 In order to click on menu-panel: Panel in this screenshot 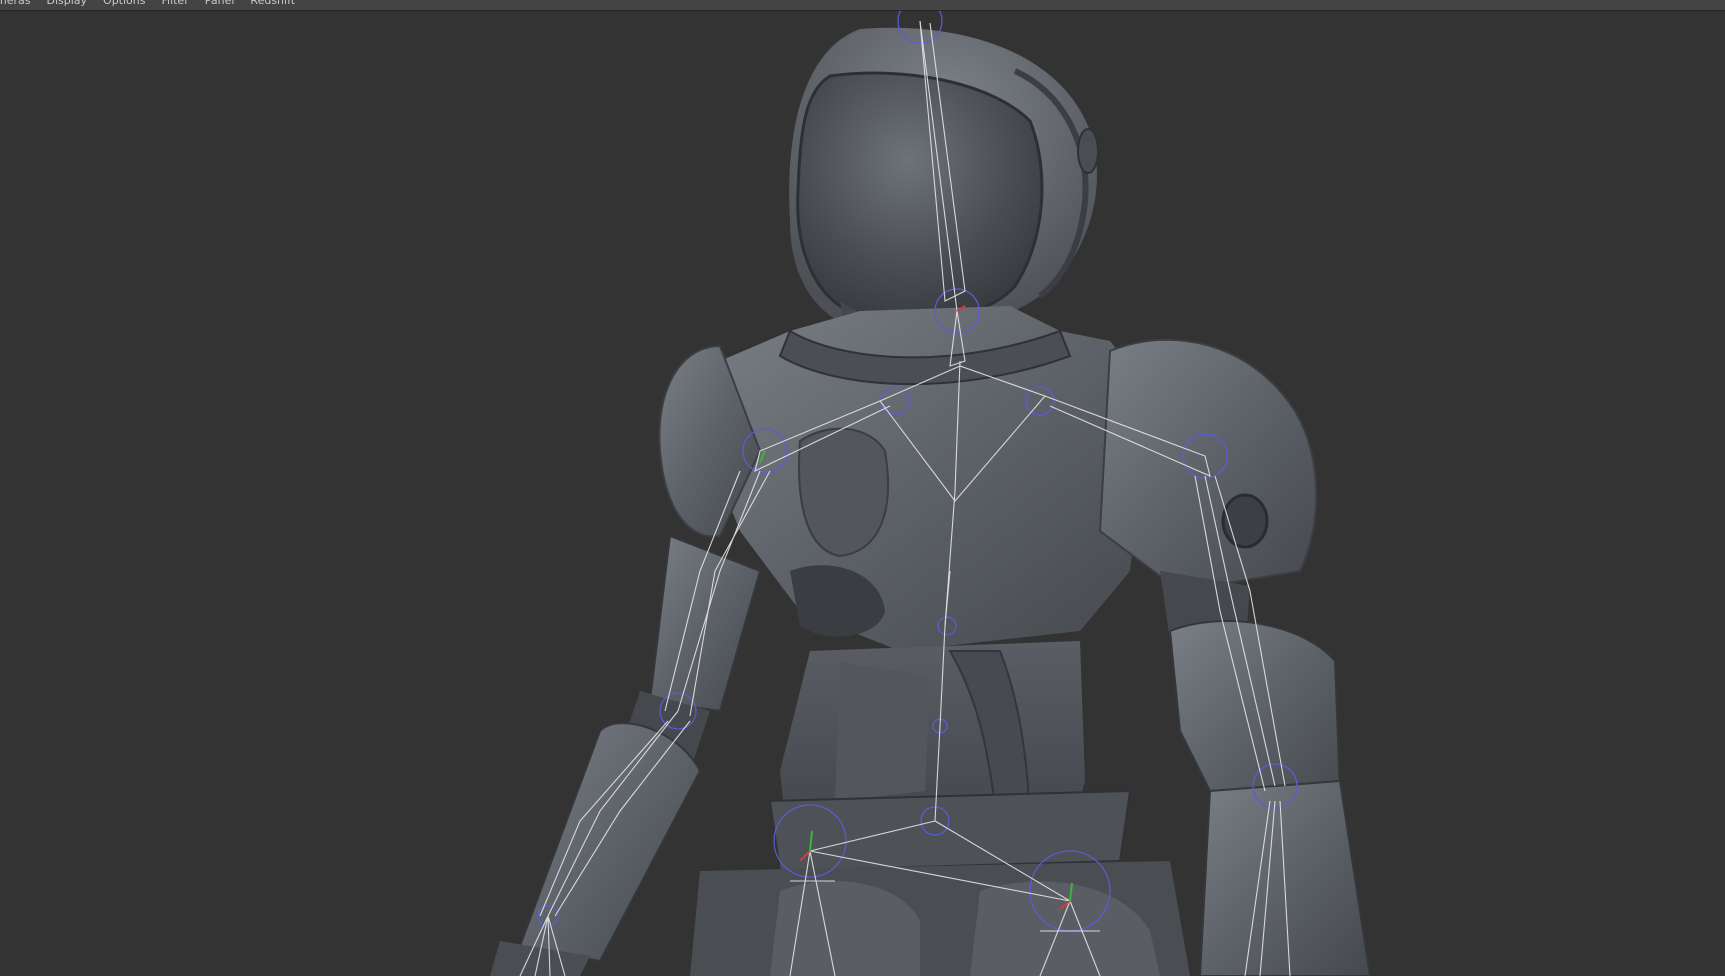, I will do `click(220, 4)`.